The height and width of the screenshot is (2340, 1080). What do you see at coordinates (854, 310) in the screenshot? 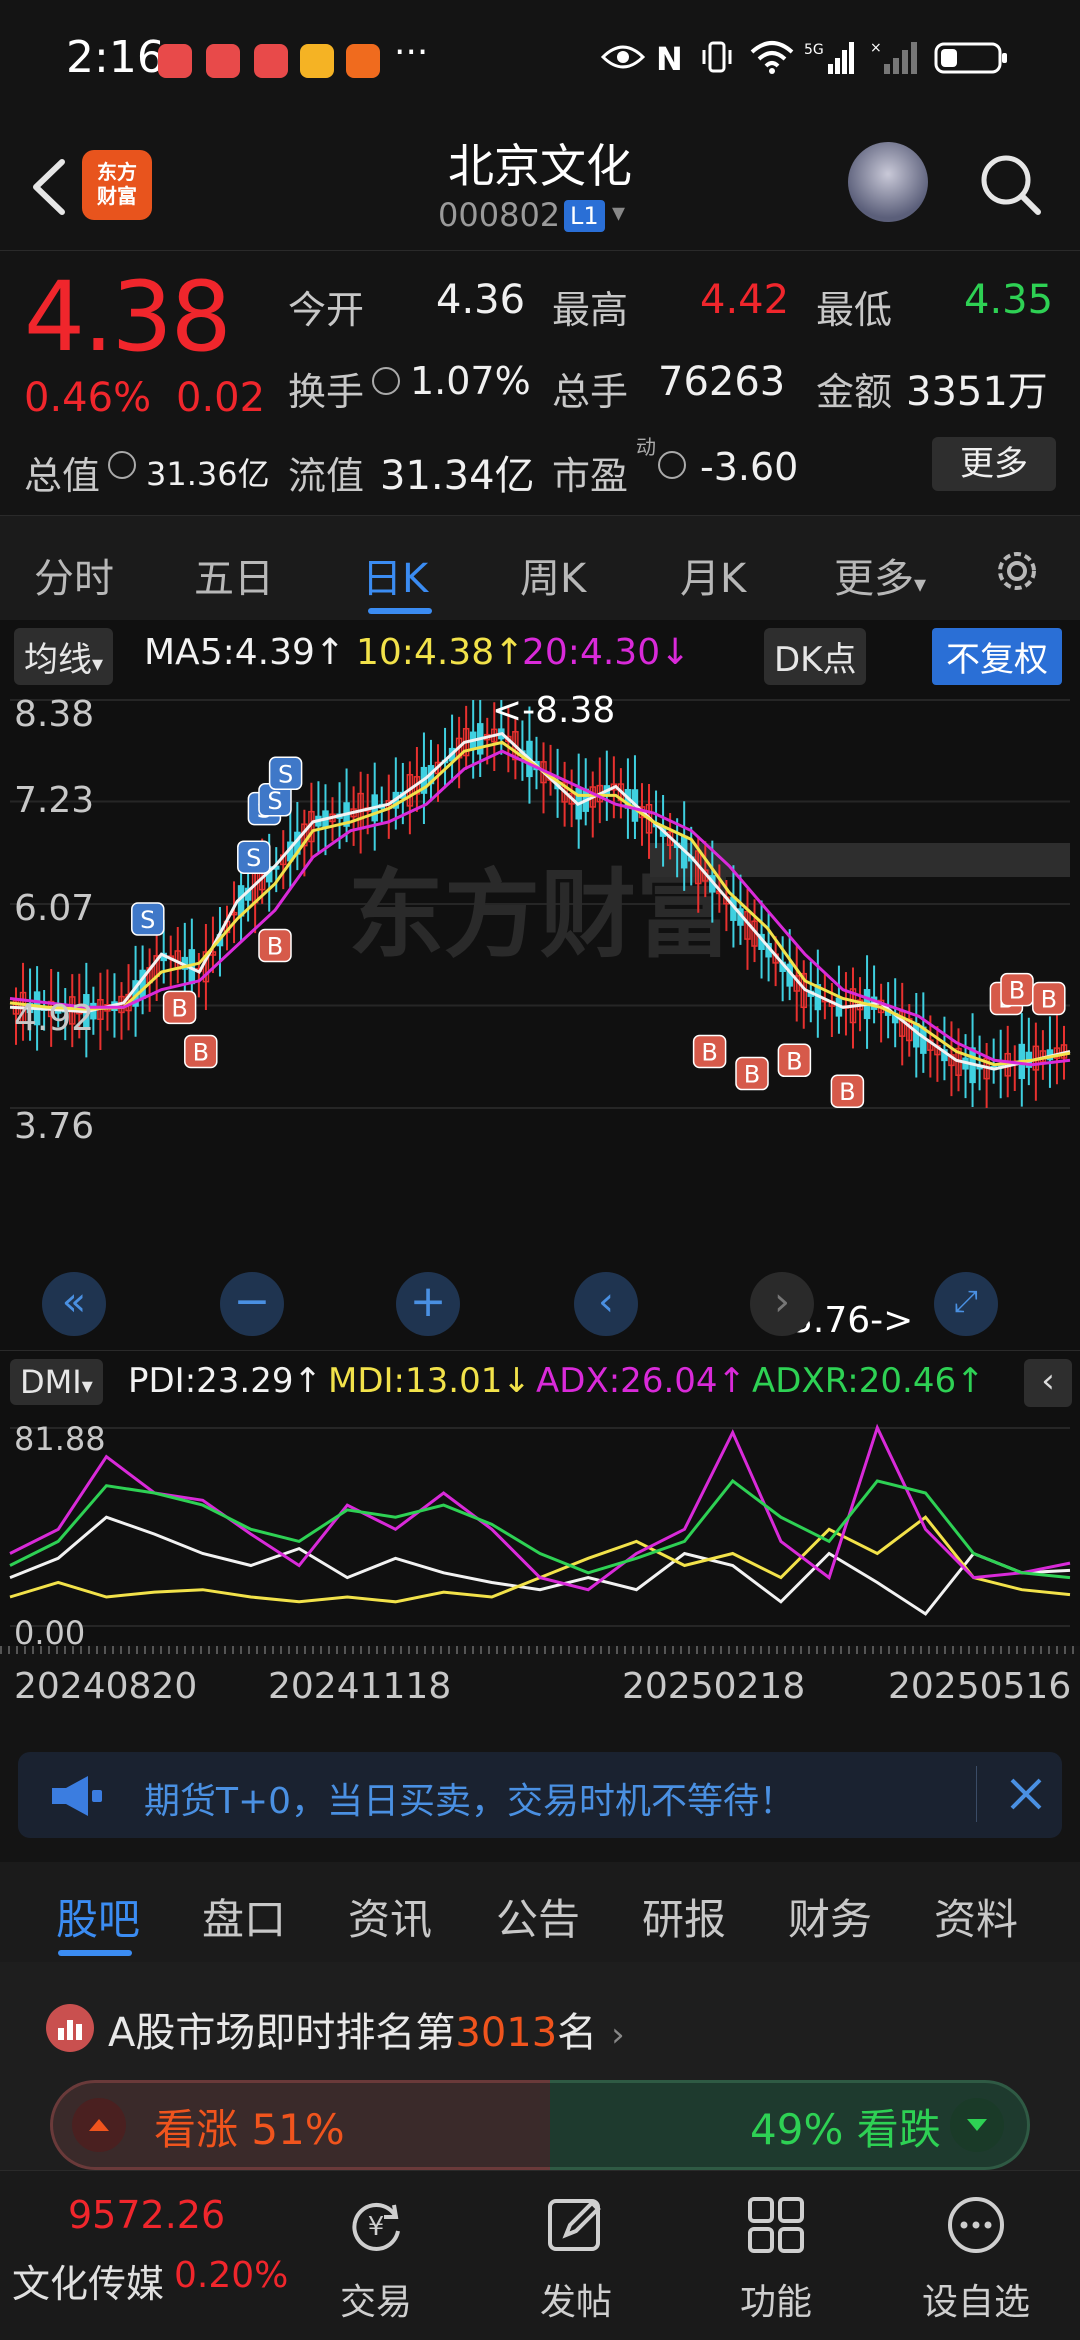
I see `low-label: 最低` at bounding box center [854, 310].